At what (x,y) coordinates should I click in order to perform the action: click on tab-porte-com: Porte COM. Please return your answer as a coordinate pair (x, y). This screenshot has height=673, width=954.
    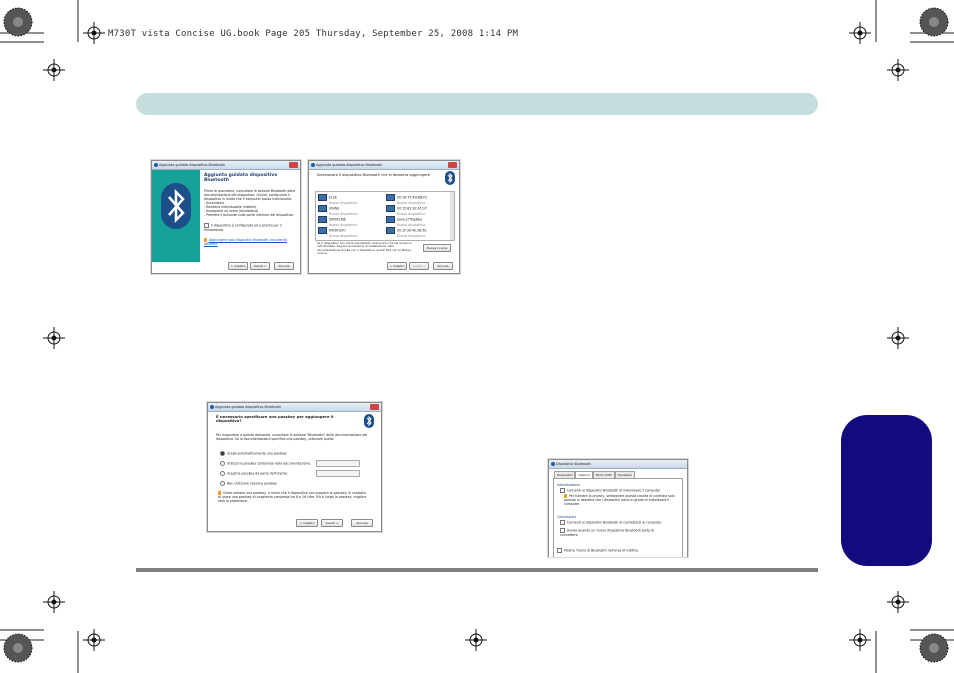
    Looking at the image, I should click on (603, 474).